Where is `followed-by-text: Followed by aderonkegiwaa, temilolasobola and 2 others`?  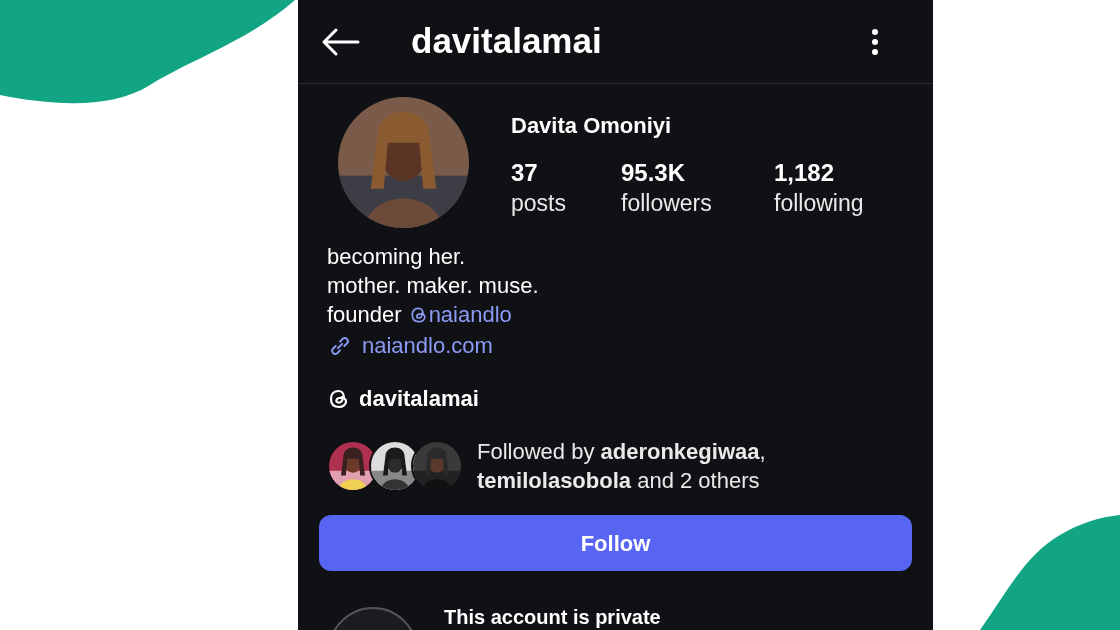
followed-by-text: Followed by aderonkegiwaa, temilolasobola and 2 others is located at coordinates (647, 466).